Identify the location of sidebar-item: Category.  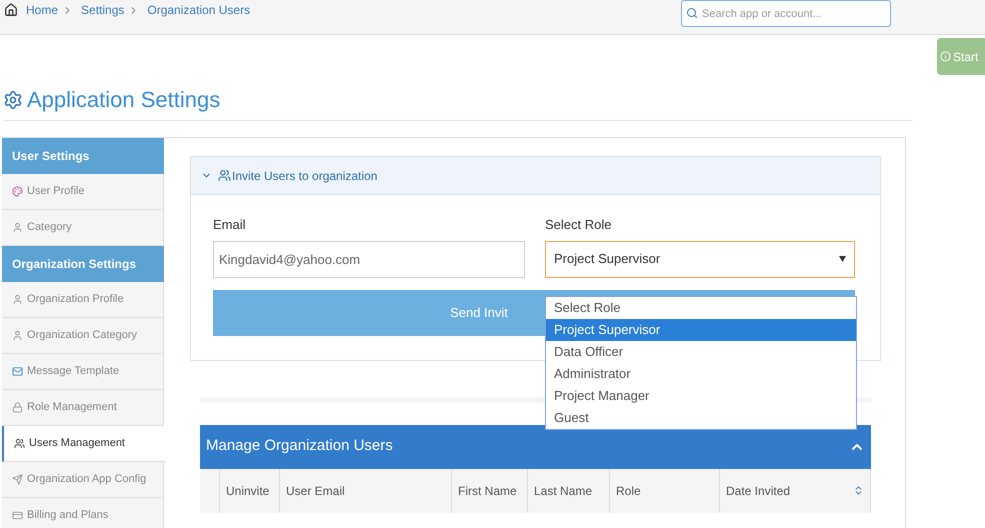
(83, 228).